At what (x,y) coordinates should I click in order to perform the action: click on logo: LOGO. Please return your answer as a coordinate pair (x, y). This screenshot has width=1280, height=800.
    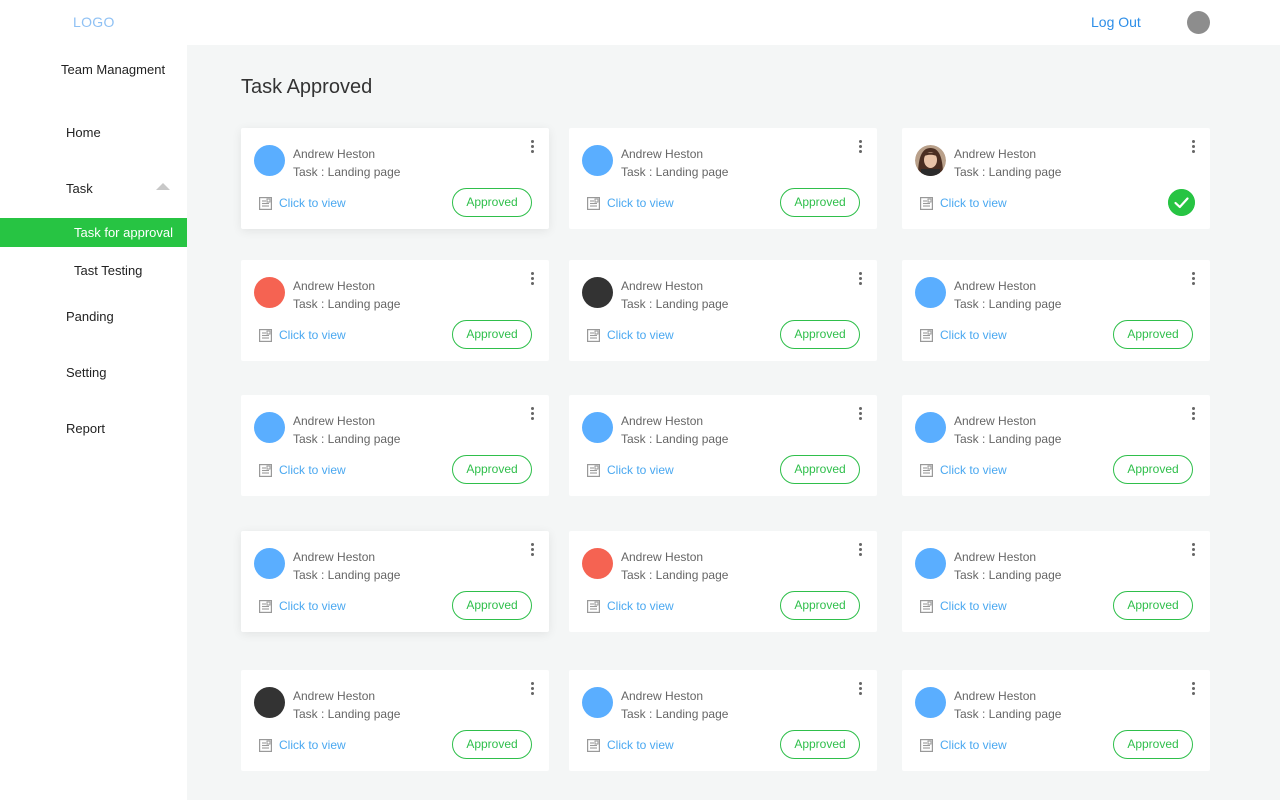
    Looking at the image, I should click on (94, 22).